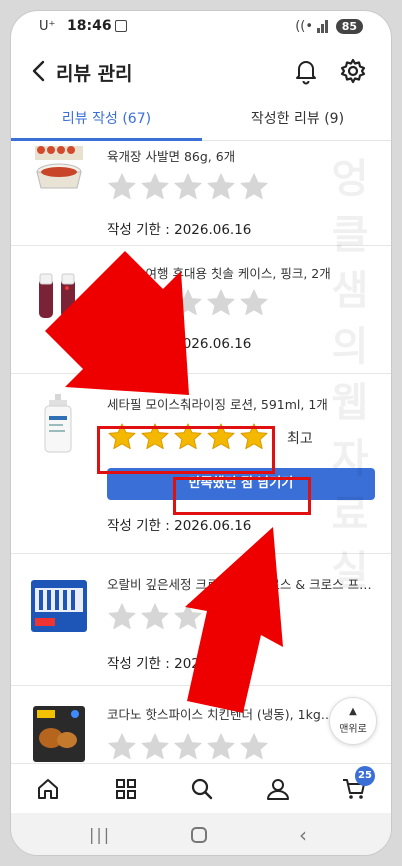  What do you see at coordinates (365, 776) in the screenshot?
I see `cart-count-badge: 25` at bounding box center [365, 776].